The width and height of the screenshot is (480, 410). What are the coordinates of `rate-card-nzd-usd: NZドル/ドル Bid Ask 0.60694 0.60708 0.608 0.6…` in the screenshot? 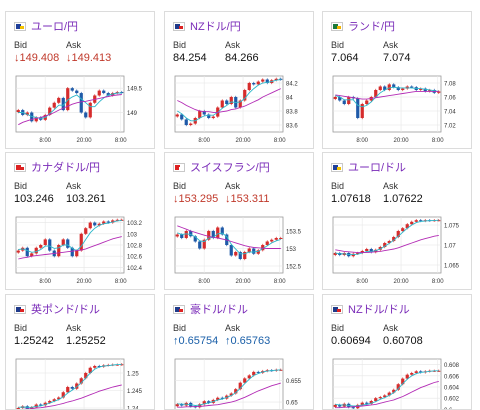 It's located at (397, 352).